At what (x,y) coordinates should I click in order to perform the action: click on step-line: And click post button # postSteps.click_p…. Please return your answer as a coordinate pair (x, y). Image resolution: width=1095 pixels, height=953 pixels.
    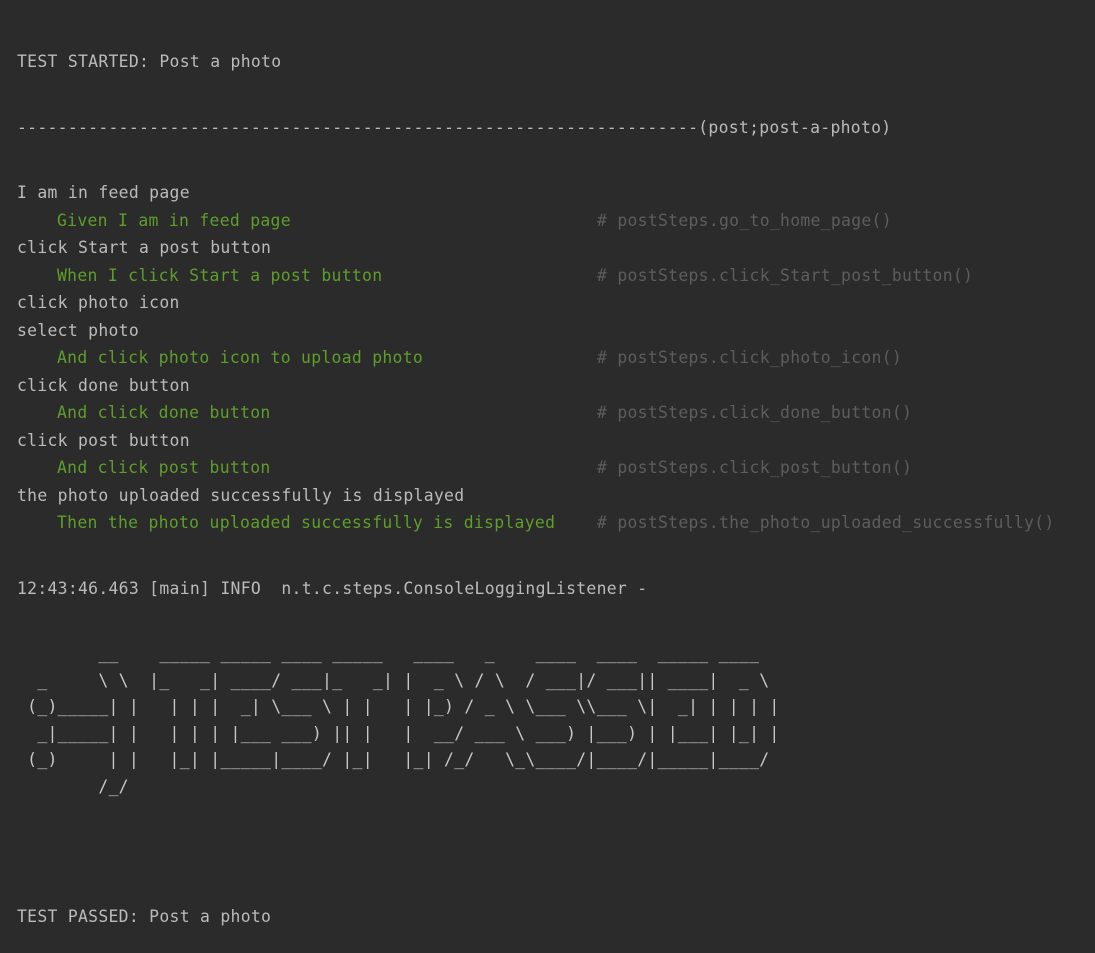
    Looking at the image, I should click on (556, 471).